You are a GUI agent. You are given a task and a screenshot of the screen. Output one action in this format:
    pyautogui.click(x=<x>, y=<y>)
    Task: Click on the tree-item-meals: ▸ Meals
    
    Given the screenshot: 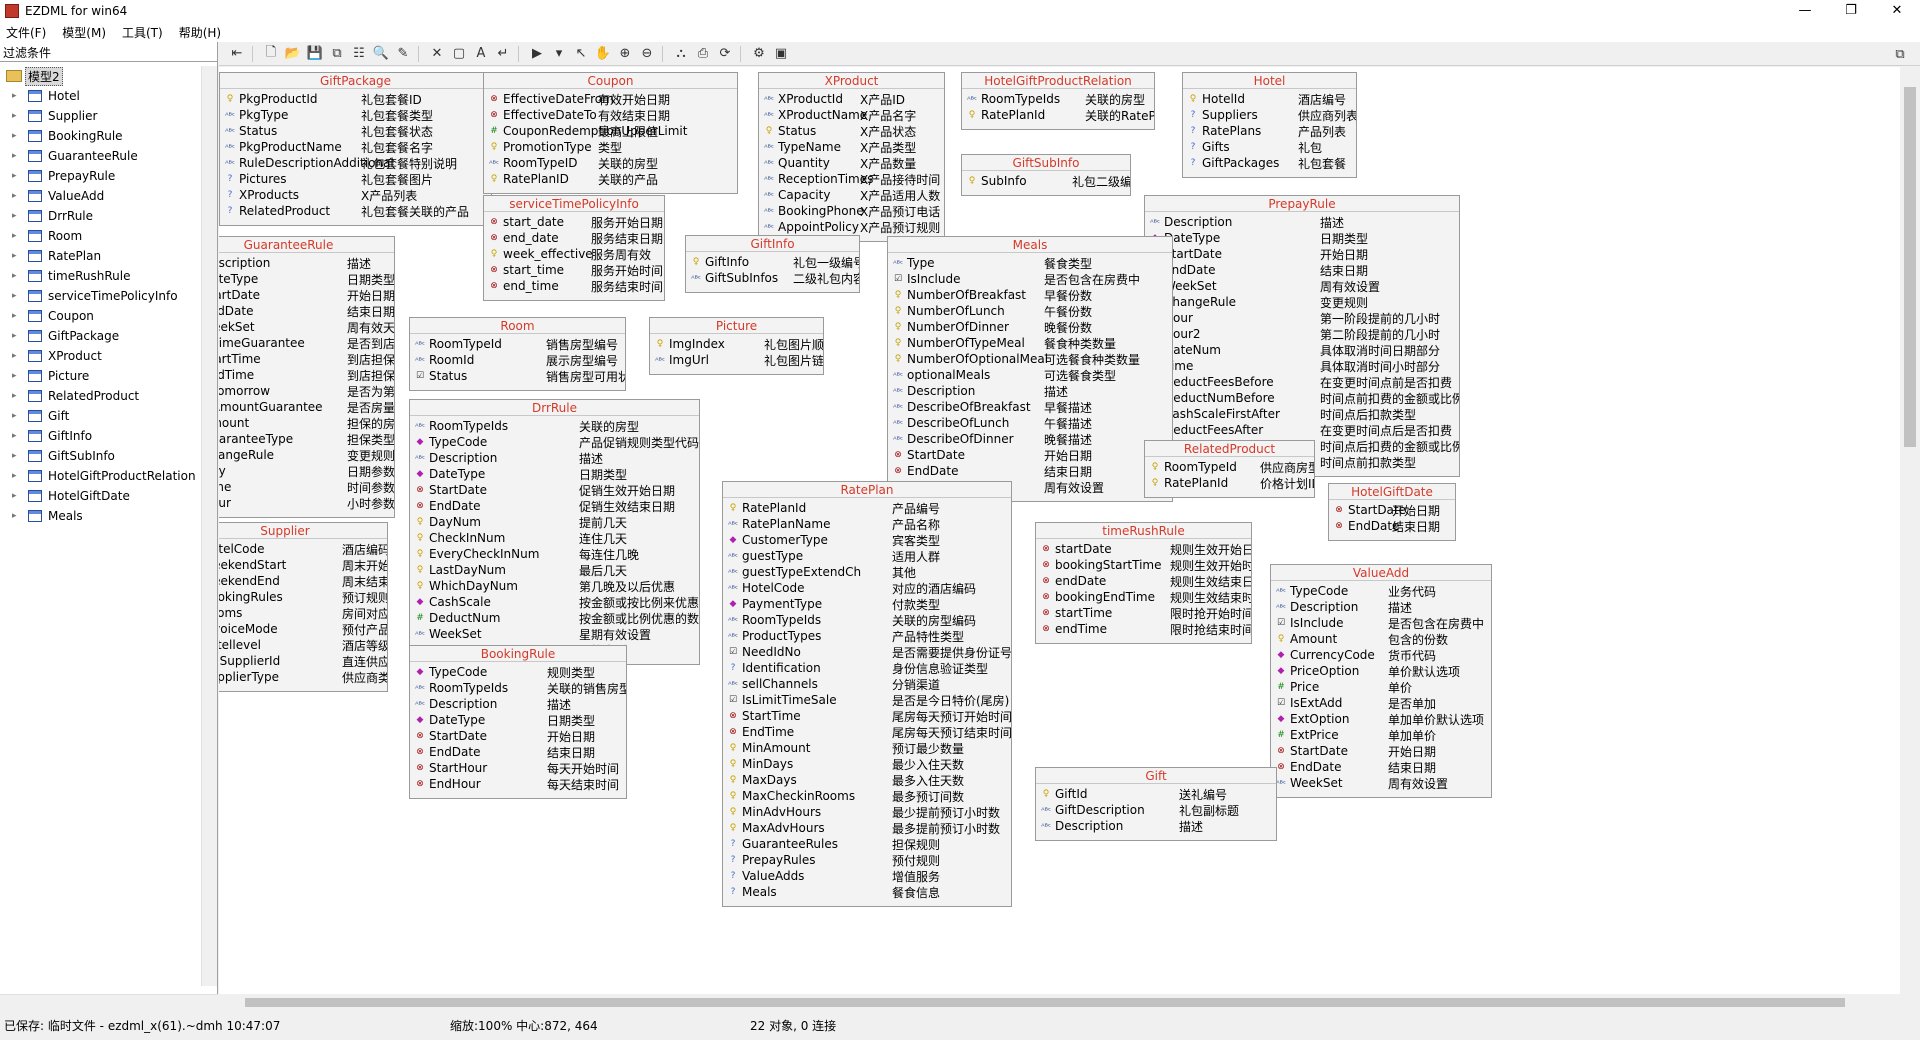 What is the action you would take?
    pyautogui.click(x=101, y=516)
    